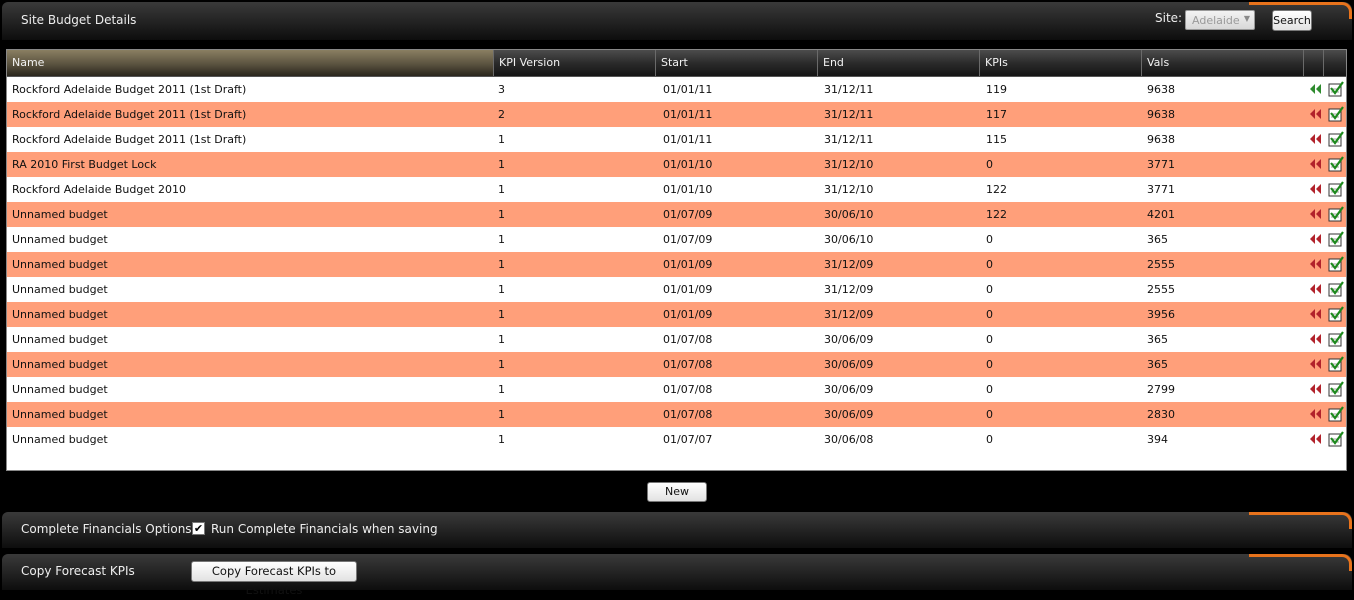 Image resolution: width=1354 pixels, height=600 pixels. Describe the element at coordinates (996, 89) in the screenshot. I see `cell-kpis: 119` at that location.